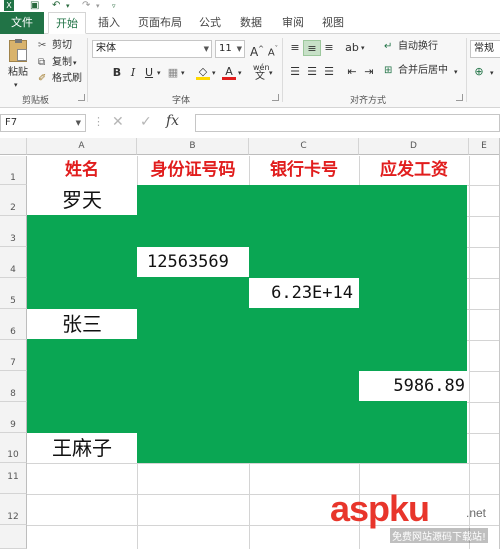  I want to click on undo-icon: ↶, so click(56, 6).